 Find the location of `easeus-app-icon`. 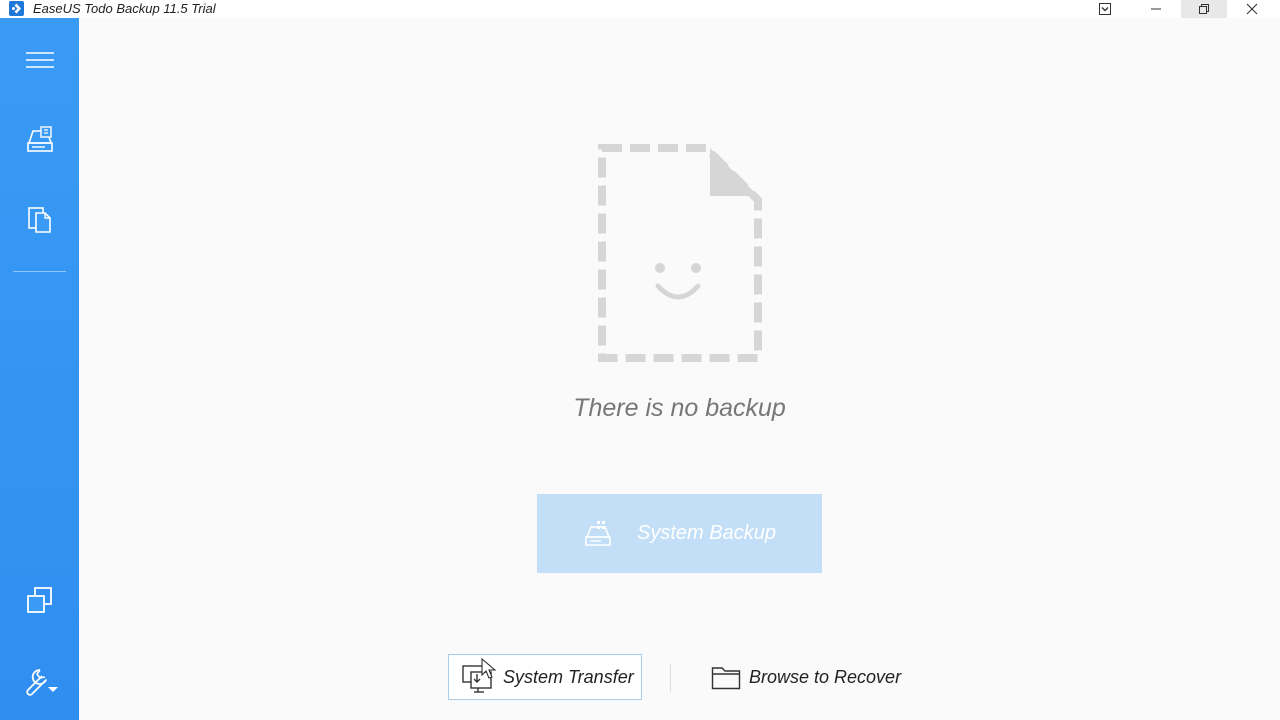

easeus-app-icon is located at coordinates (16, 8).